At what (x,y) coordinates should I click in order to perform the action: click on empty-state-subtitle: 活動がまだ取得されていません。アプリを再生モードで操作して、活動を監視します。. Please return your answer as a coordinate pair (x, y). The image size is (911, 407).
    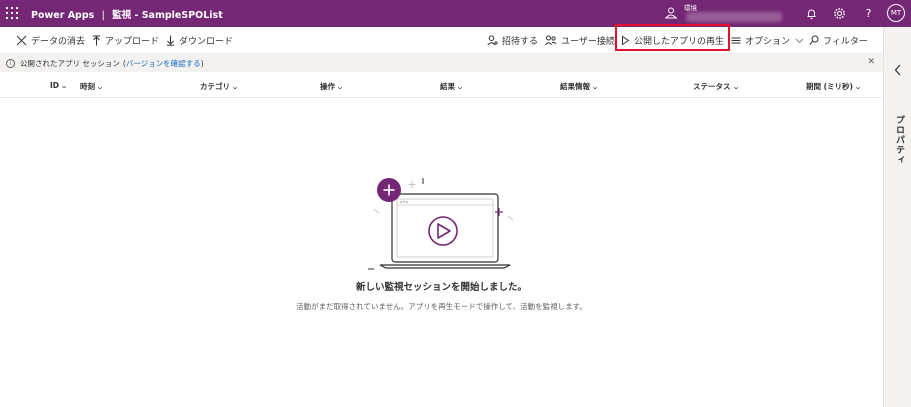
    Looking at the image, I should click on (441, 306).